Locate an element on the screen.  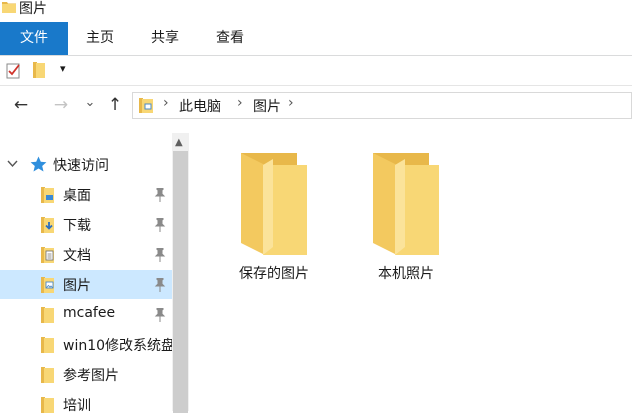
breadcrumb-pictures: 图片 is located at coordinates (267, 106).